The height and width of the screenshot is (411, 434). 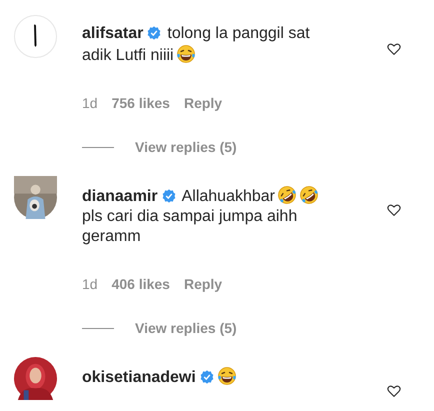 I want to click on username: okisetianadewi, so click(x=139, y=377).